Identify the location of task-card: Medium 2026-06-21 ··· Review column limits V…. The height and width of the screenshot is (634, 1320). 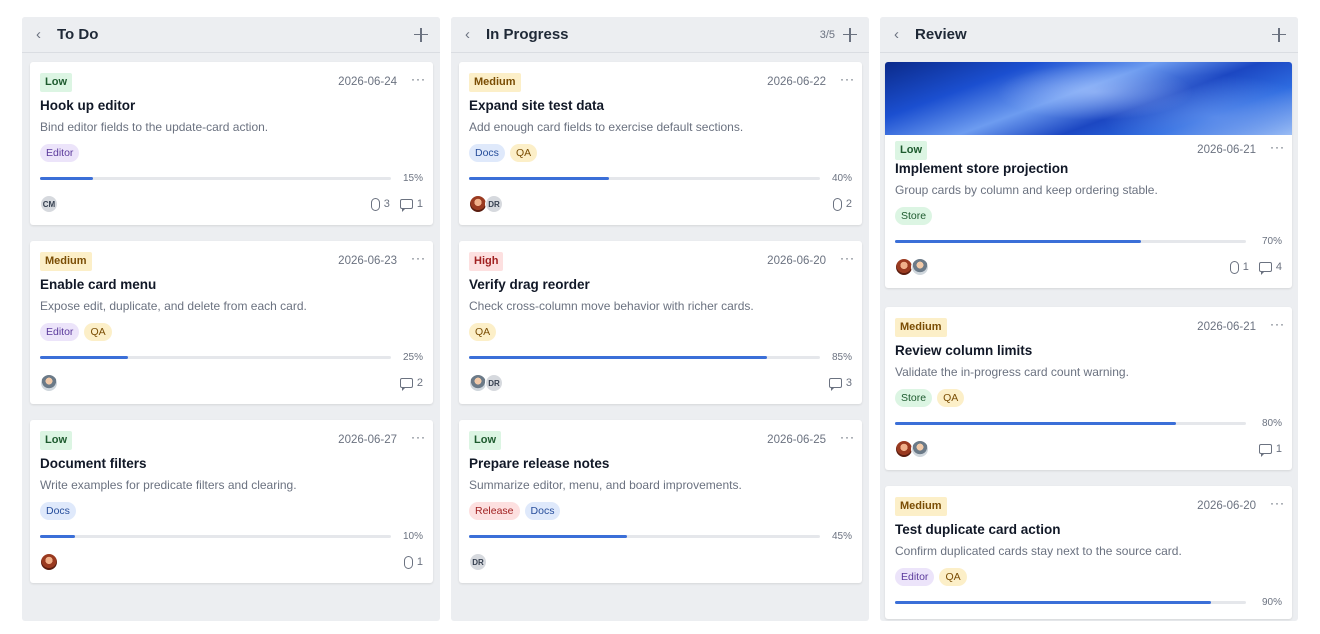
(1088, 388).